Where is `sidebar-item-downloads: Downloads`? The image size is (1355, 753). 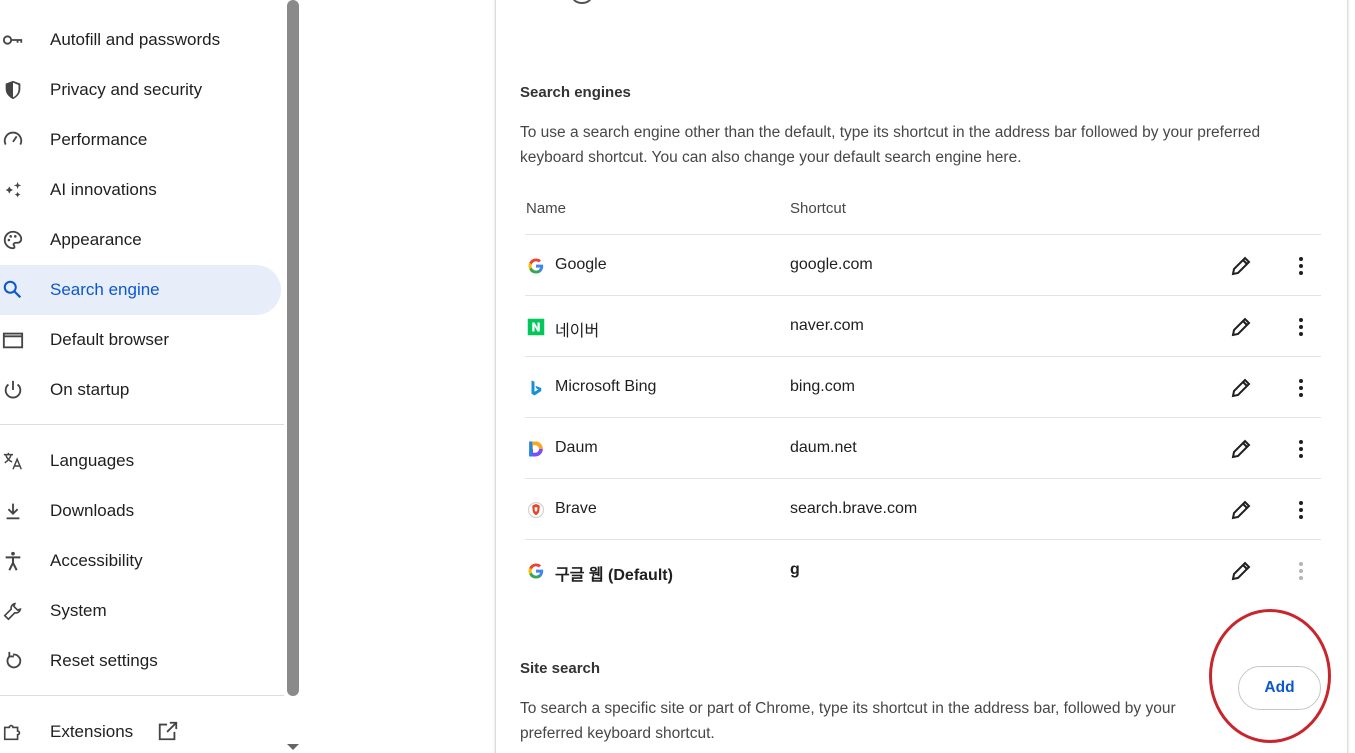 sidebar-item-downloads: Downloads is located at coordinates (140, 511).